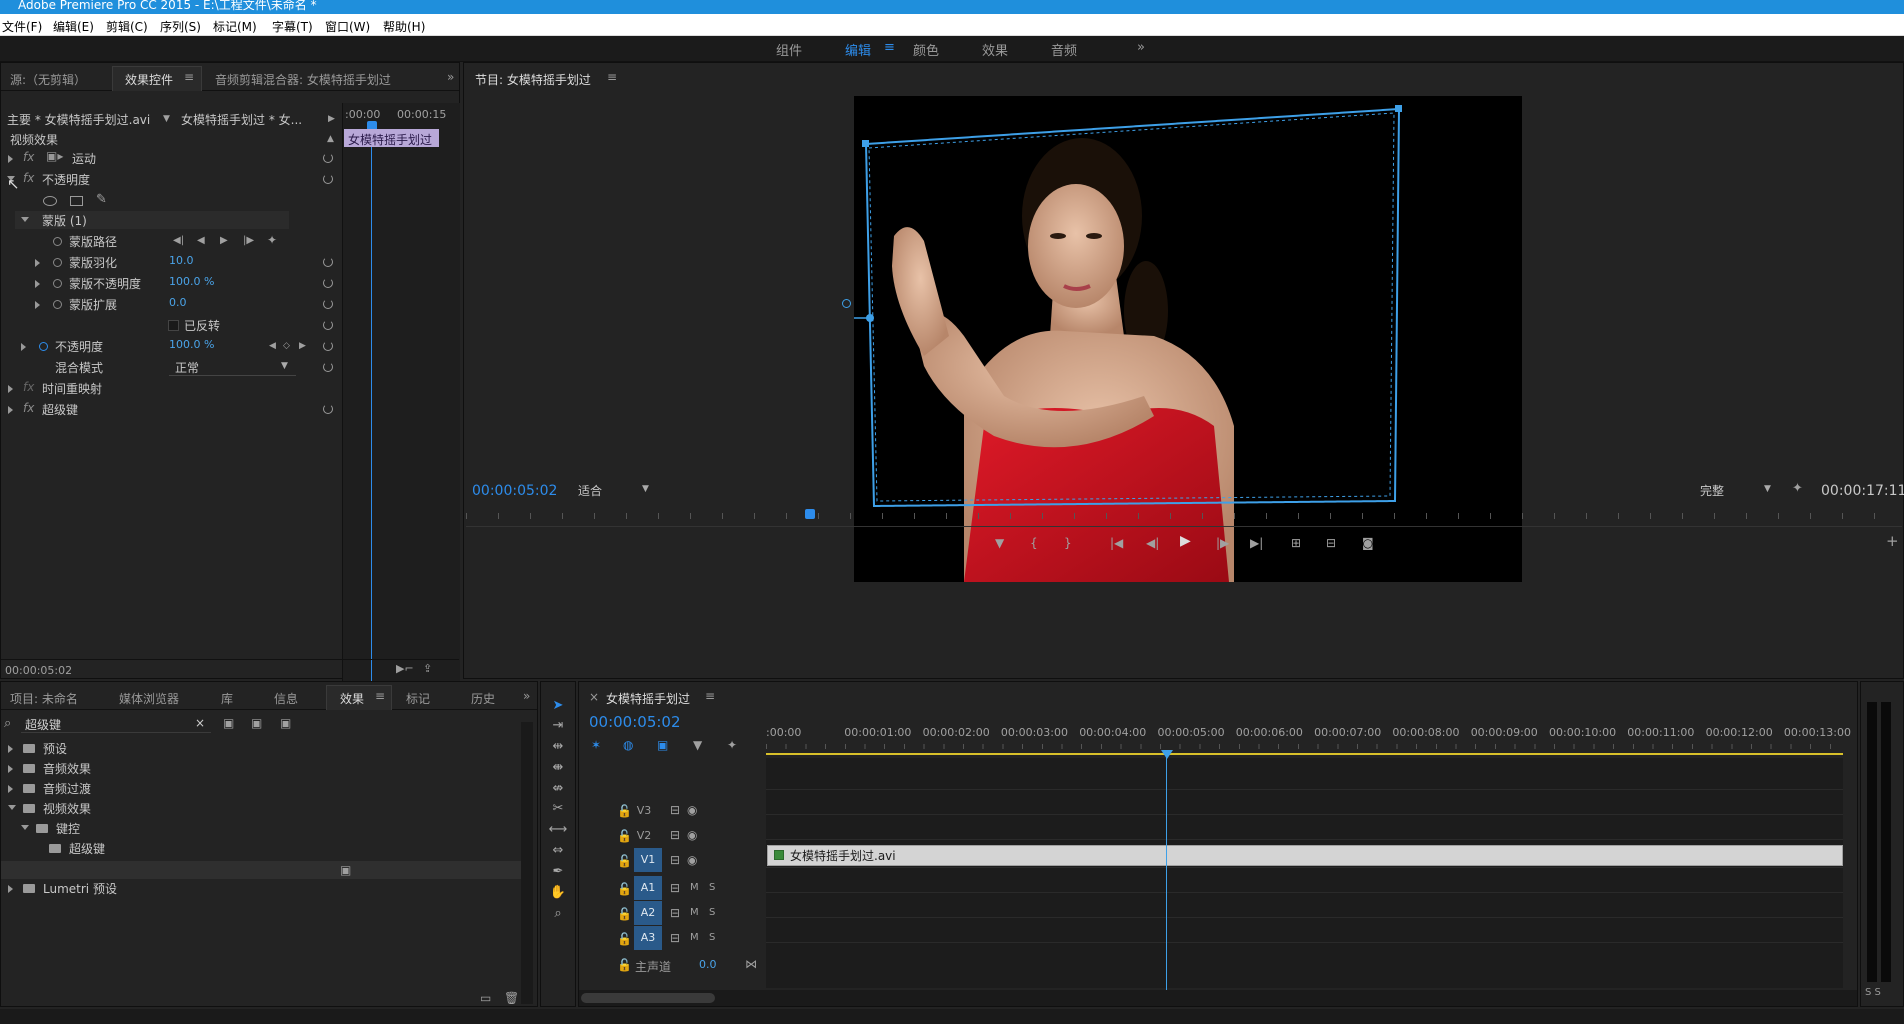 The image size is (1904, 1024). I want to click on mark-in-icon: {, so click(1034, 543).